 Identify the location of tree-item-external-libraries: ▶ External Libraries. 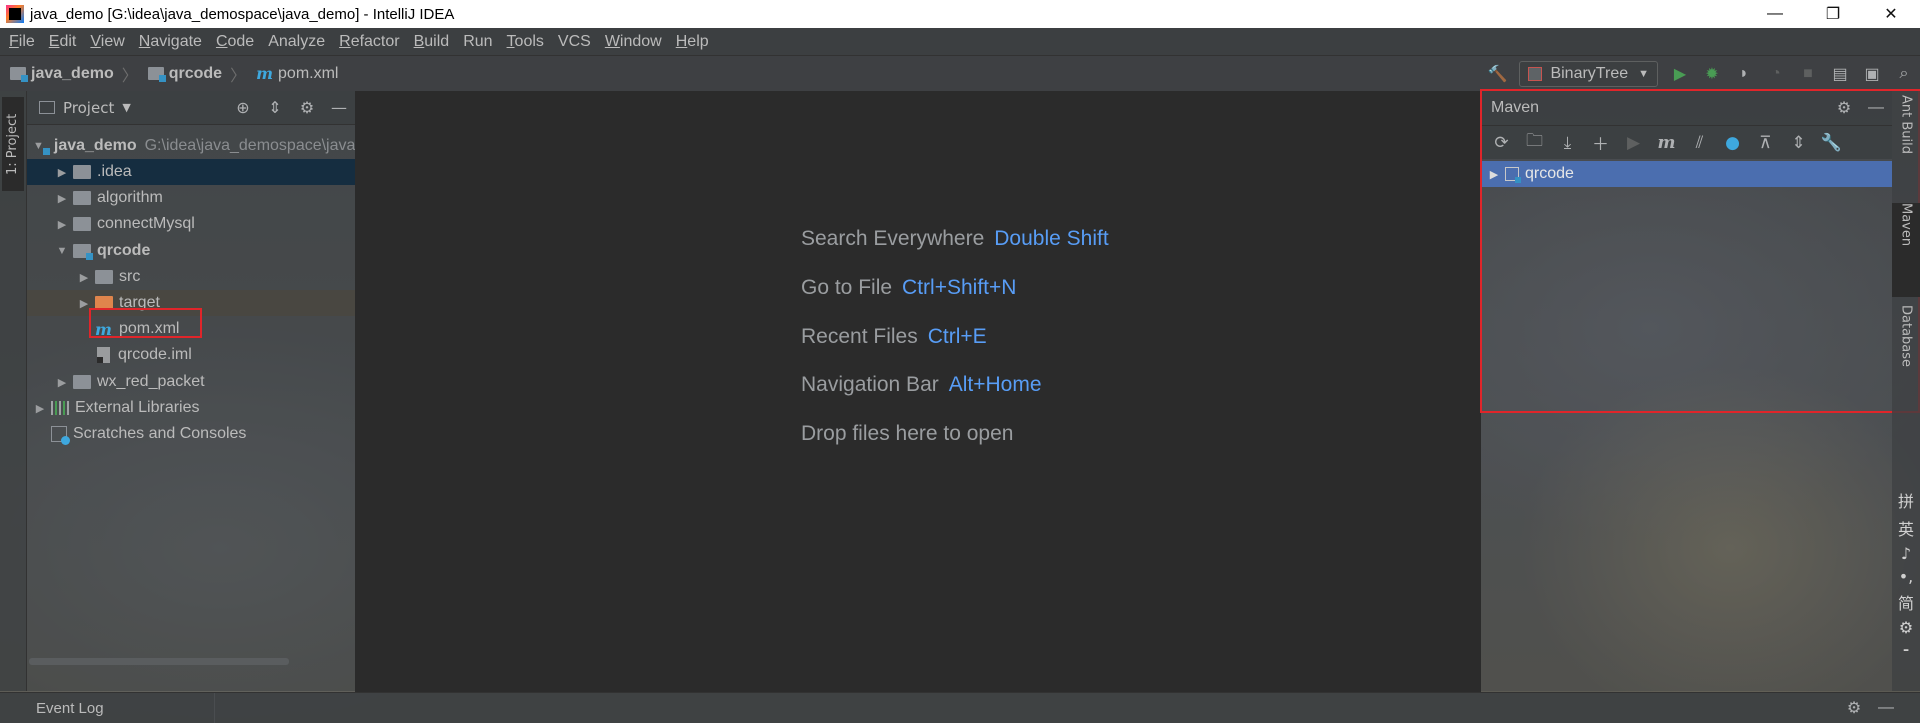
(191, 408).